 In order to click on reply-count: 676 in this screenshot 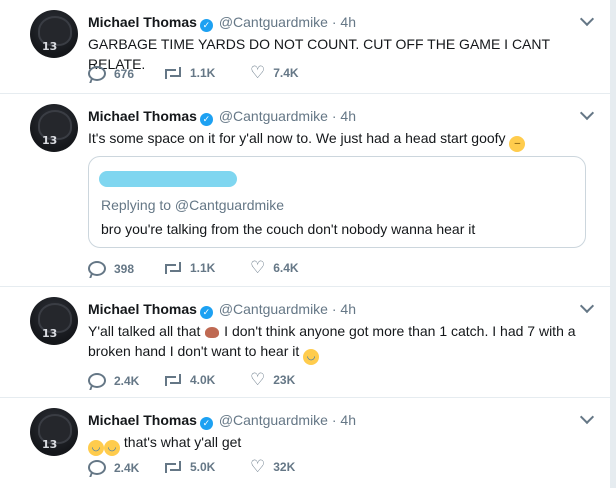, I will do `click(124, 73)`.